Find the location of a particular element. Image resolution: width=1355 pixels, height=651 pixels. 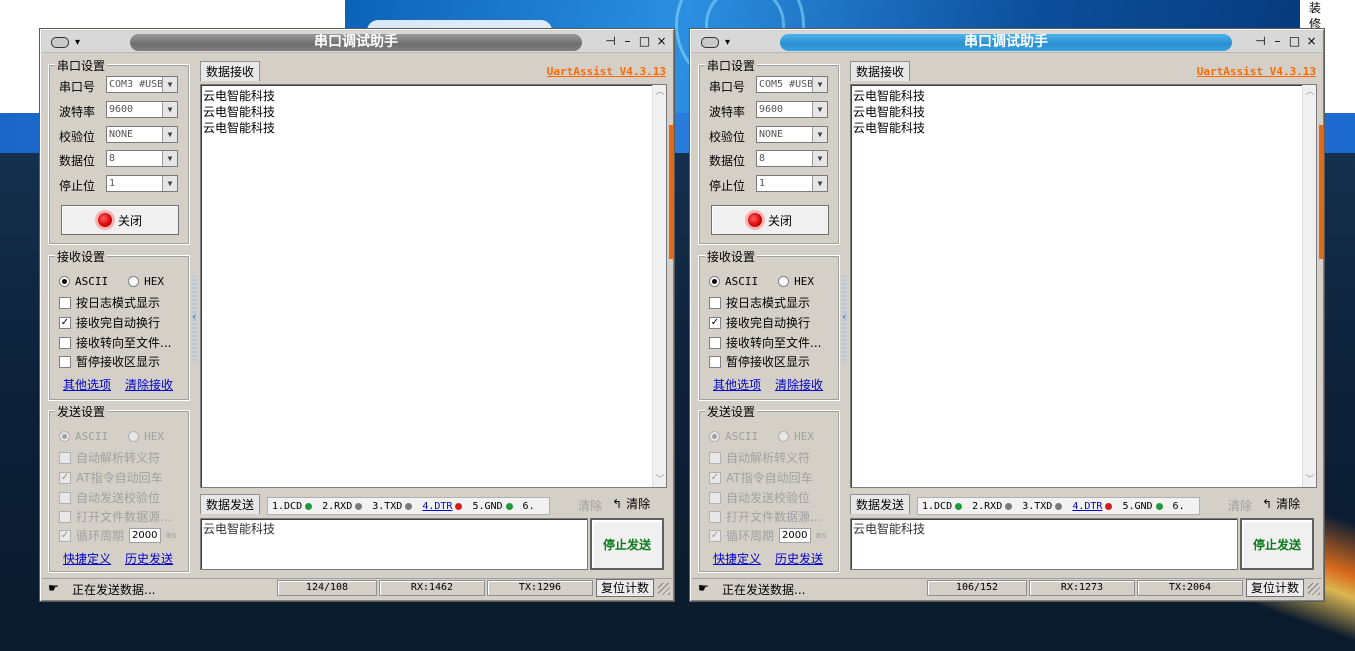

other-options-link: 其他选项 is located at coordinates (87, 384).